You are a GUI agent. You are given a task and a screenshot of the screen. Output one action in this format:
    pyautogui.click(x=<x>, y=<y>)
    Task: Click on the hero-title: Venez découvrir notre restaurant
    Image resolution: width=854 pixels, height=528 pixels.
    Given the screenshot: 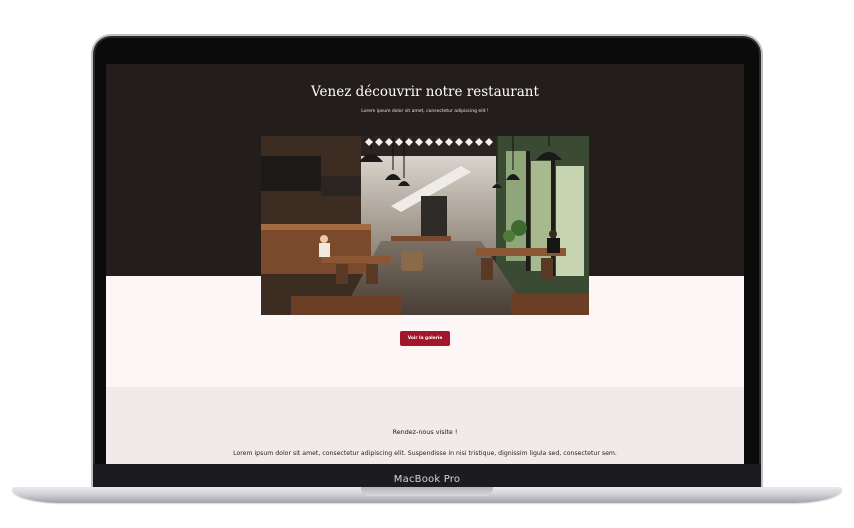 What is the action you would take?
    pyautogui.click(x=425, y=92)
    